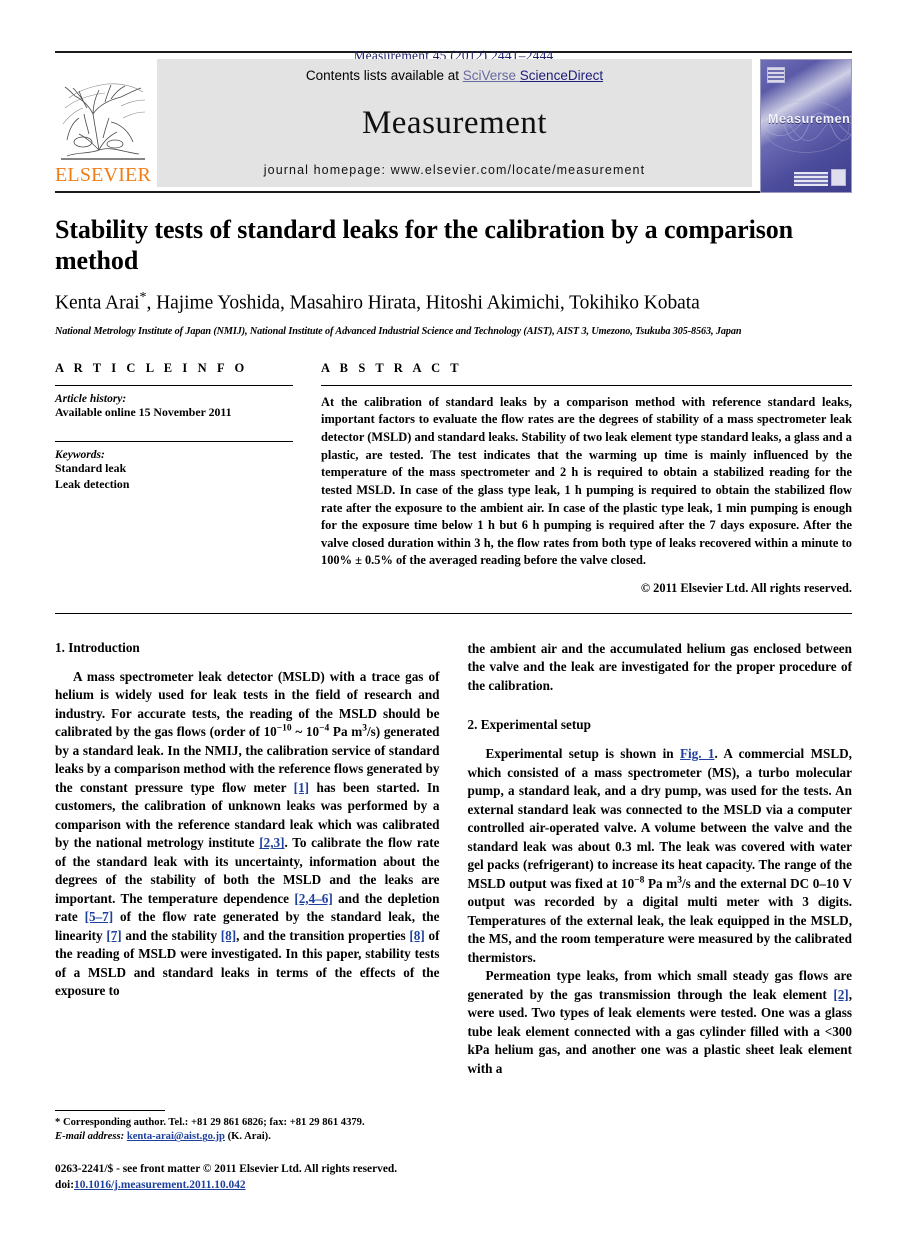 This screenshot has width=907, height=1238. What do you see at coordinates (810, 119) in the screenshot?
I see `cover-journal-title: Measurement` at bounding box center [810, 119].